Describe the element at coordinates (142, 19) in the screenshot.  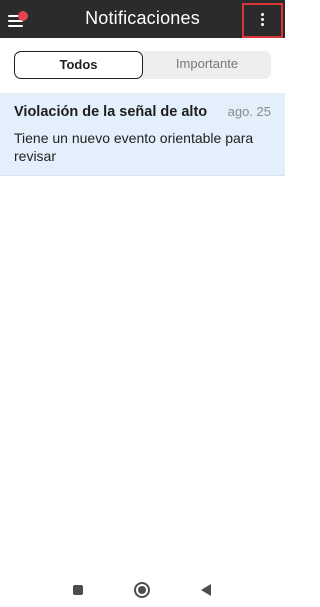
I see `app-header: Notificaciones` at that location.